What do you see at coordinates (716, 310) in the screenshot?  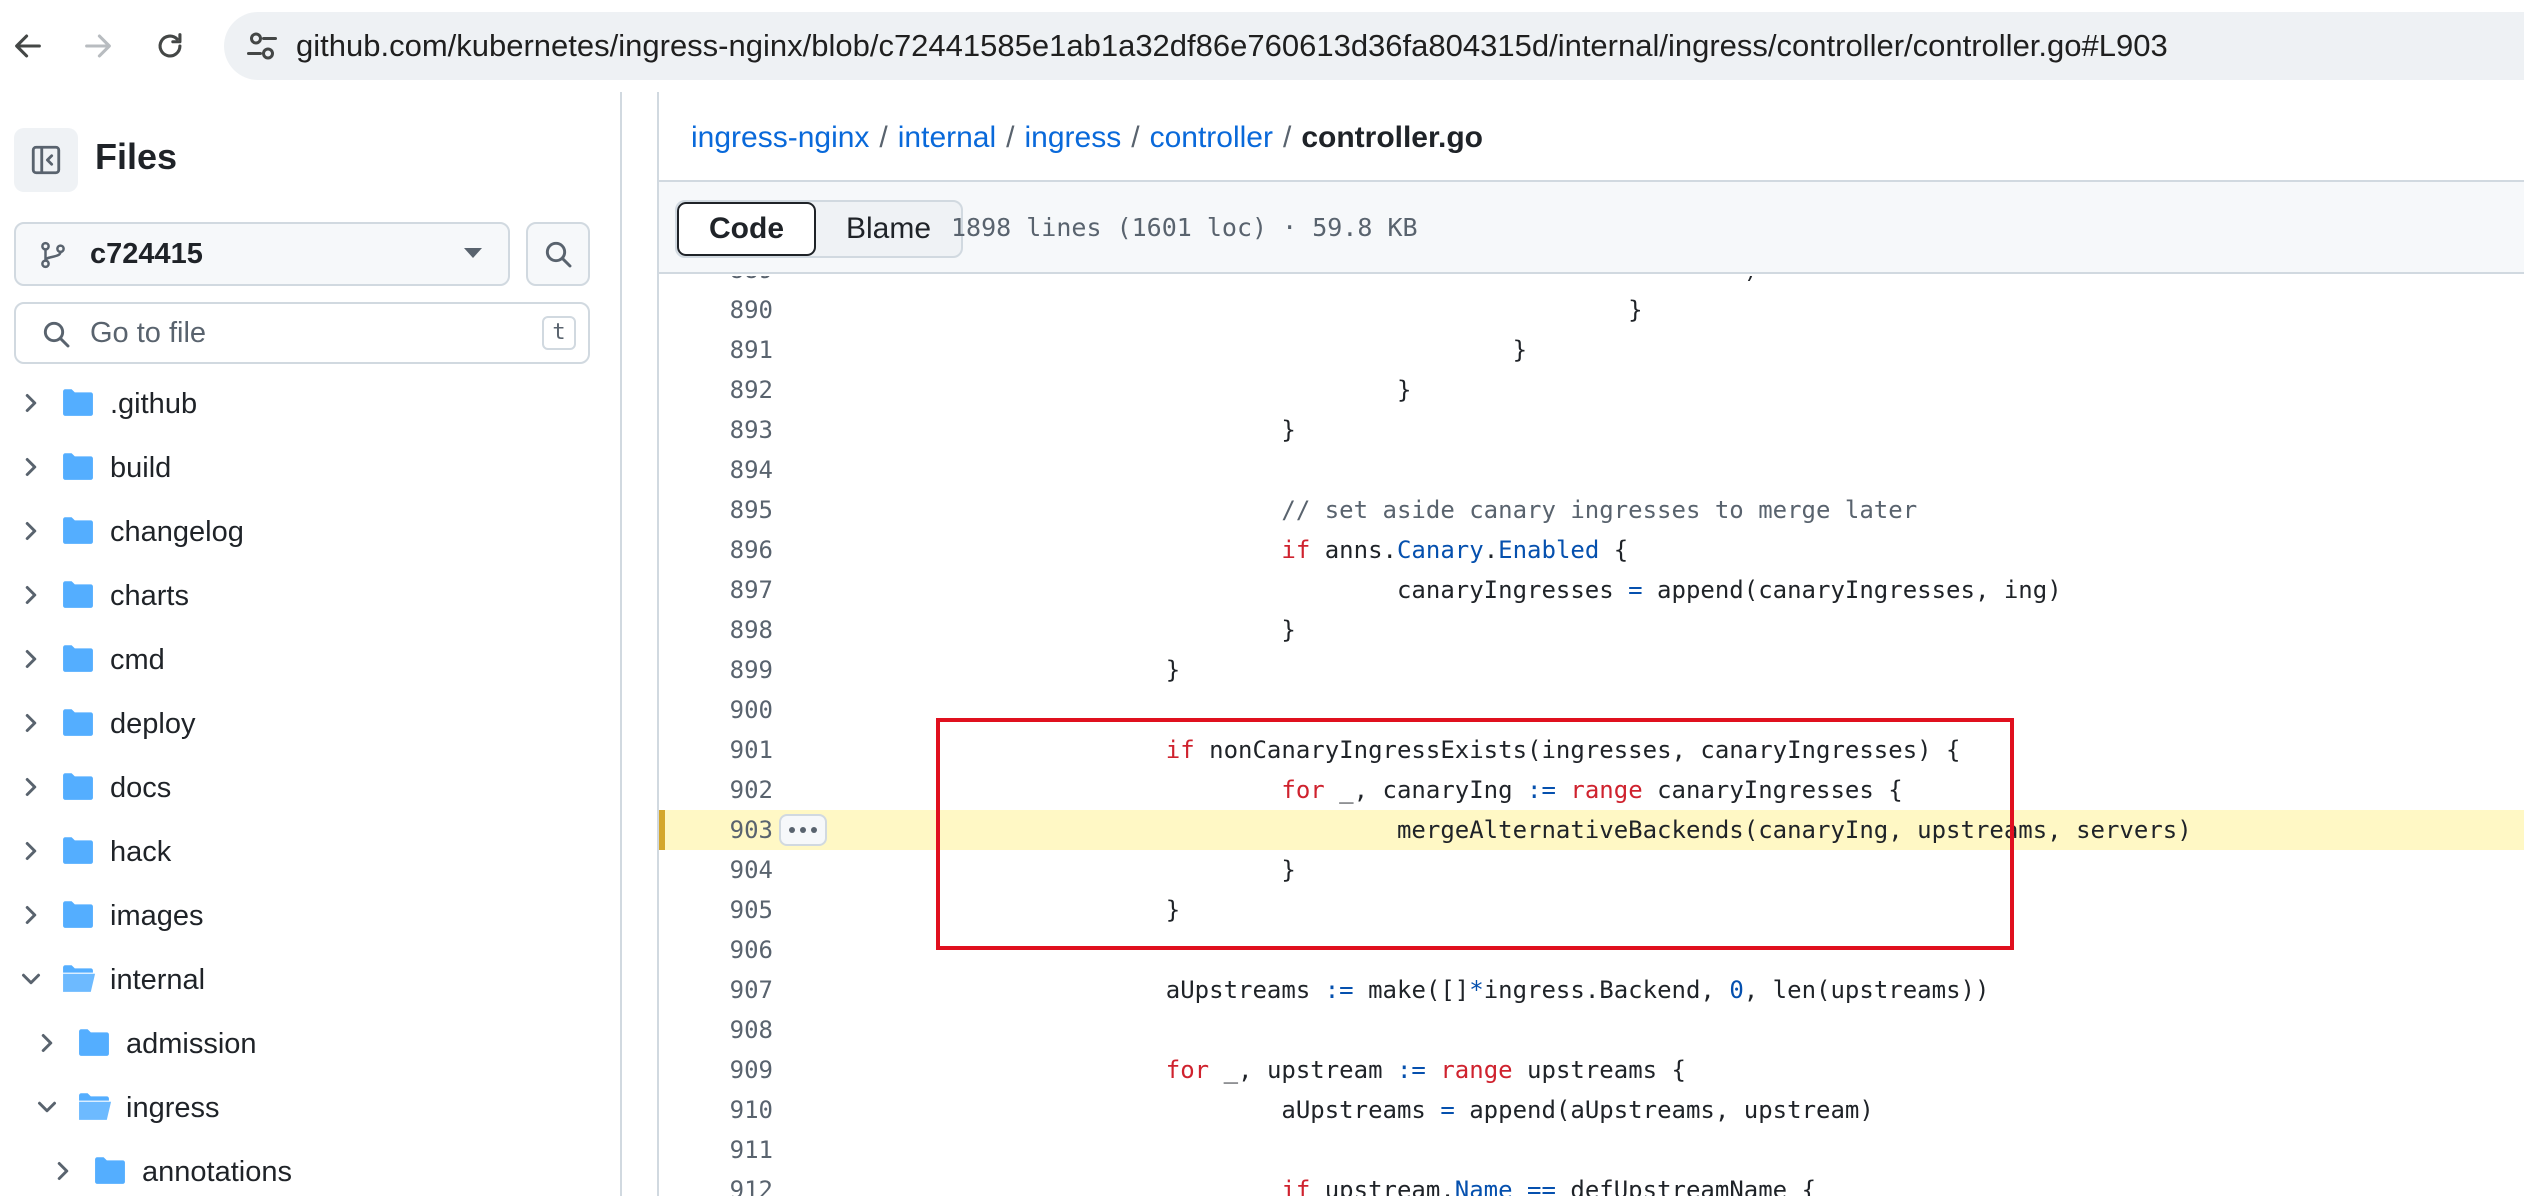 I see `line-number: 890` at bounding box center [716, 310].